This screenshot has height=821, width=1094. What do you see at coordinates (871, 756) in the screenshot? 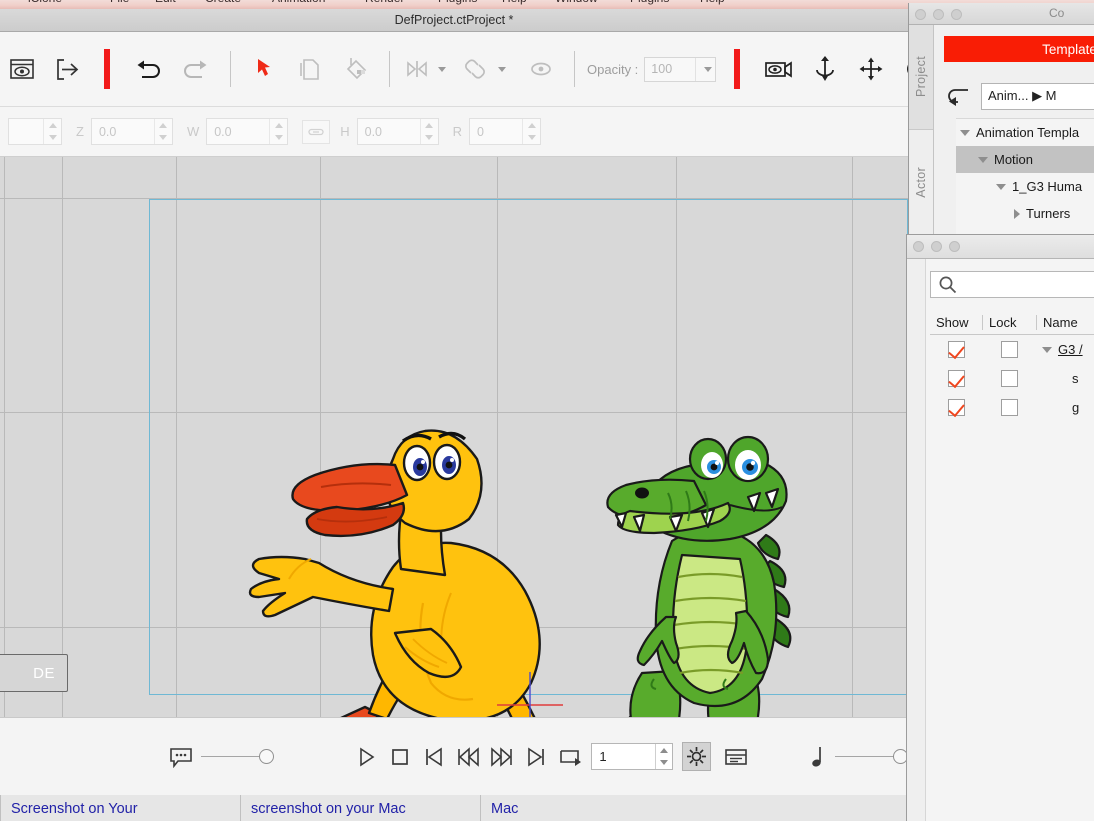
I see `audio-volume-slider` at bounding box center [871, 756].